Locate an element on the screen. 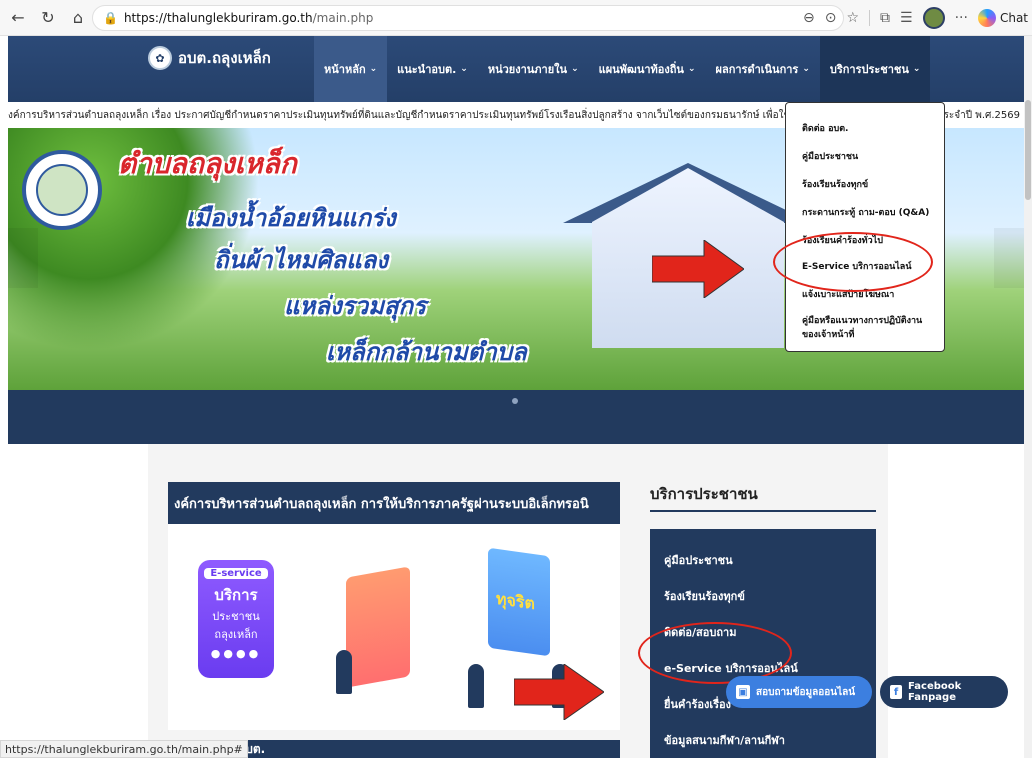 The image size is (1032, 758). phone-dots: ●●●● is located at coordinates (236, 653).